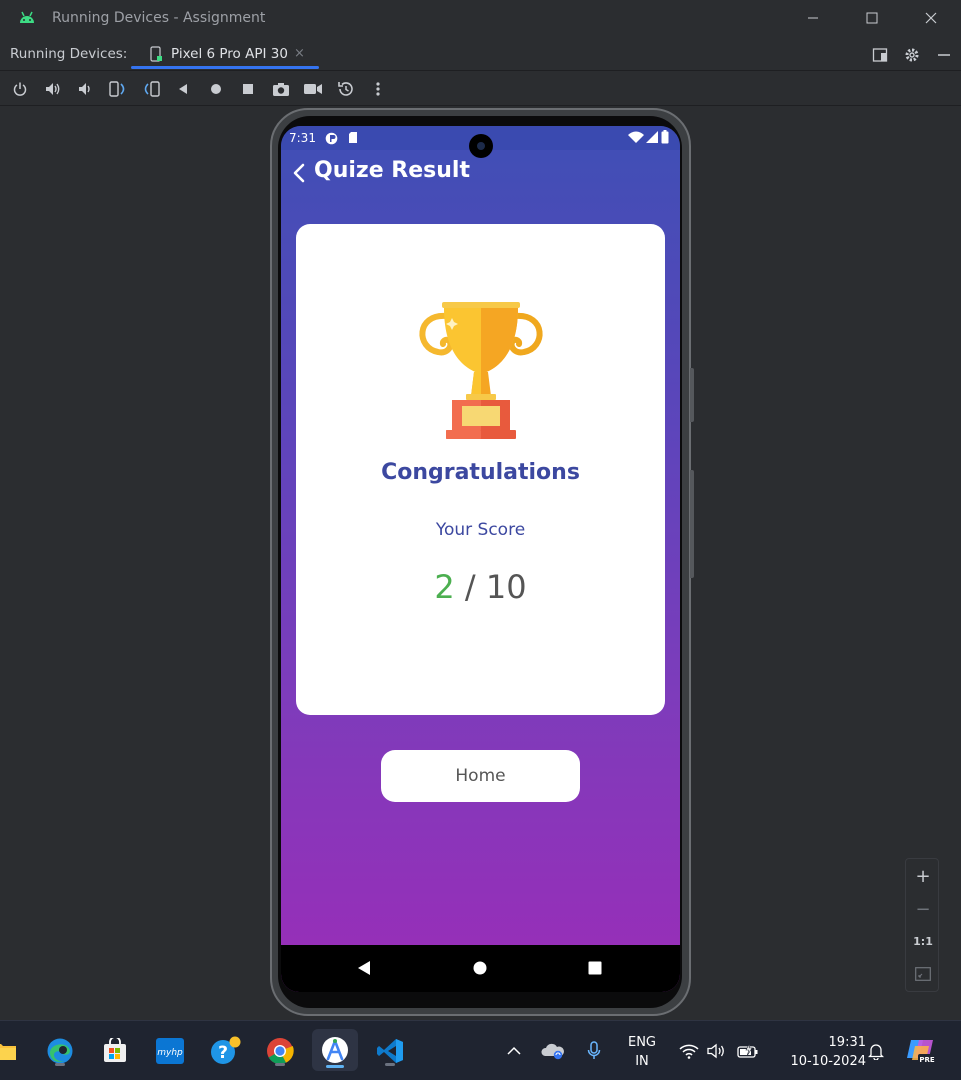  I want to click on store-taskbar-button, so click(115, 1051).